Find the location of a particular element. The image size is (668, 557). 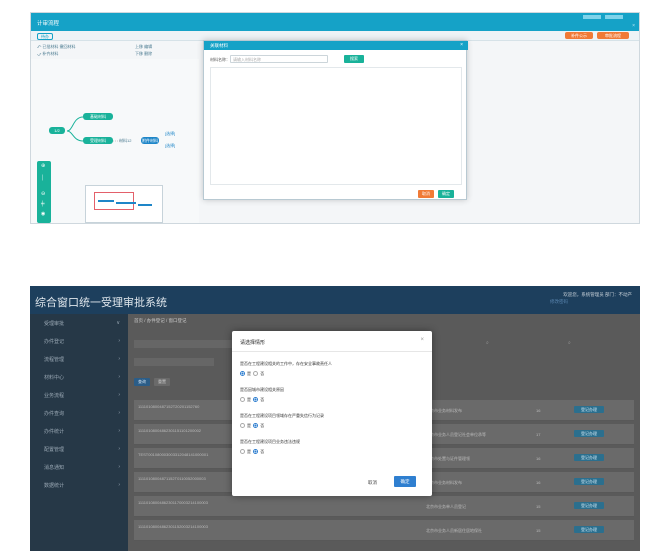

toolbar-mid: 上移 编辑 is located at coordinates (143, 47).